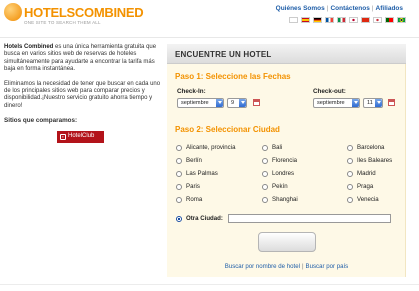 This screenshot has width=419, height=291. What do you see at coordinates (275, 186) in the screenshot?
I see `city-radio: Pekín` at bounding box center [275, 186].